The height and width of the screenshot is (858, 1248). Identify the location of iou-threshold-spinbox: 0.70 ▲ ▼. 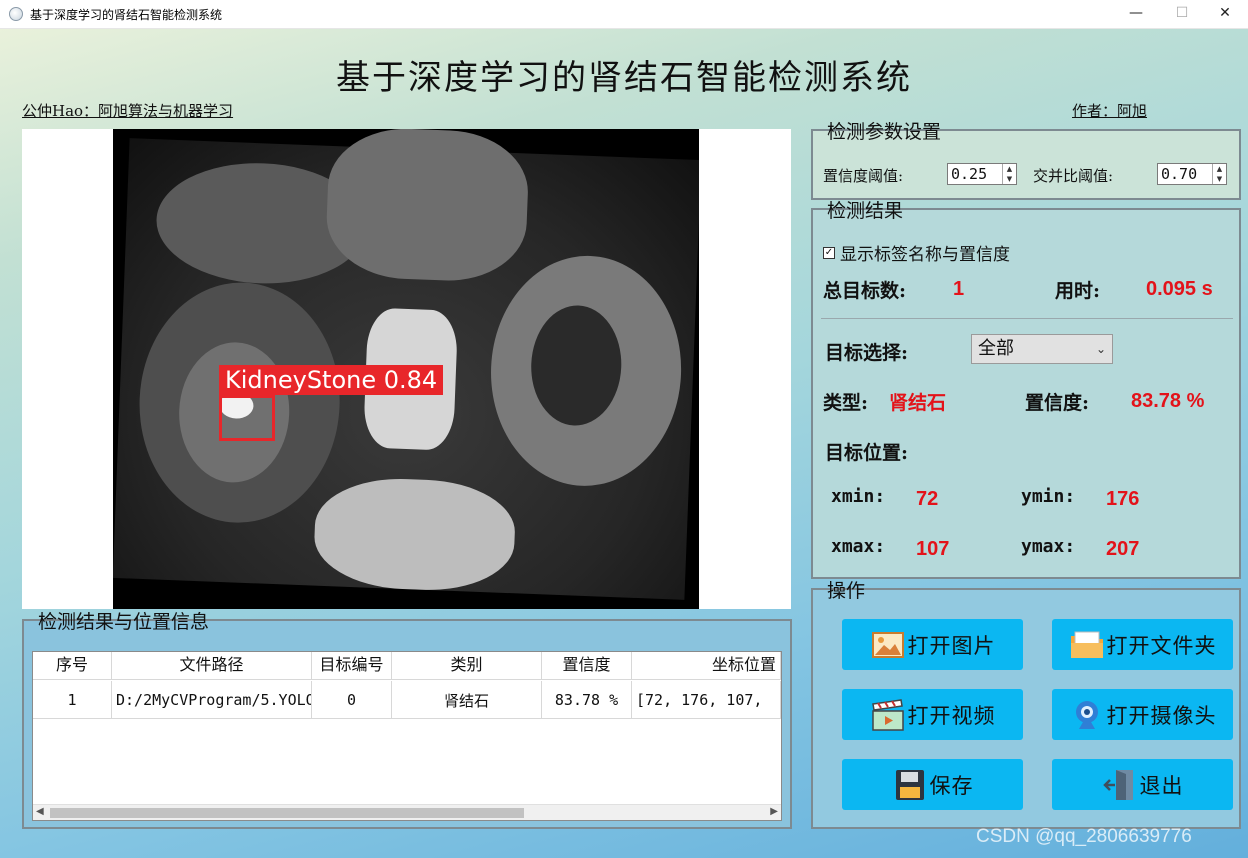
(1192, 174).